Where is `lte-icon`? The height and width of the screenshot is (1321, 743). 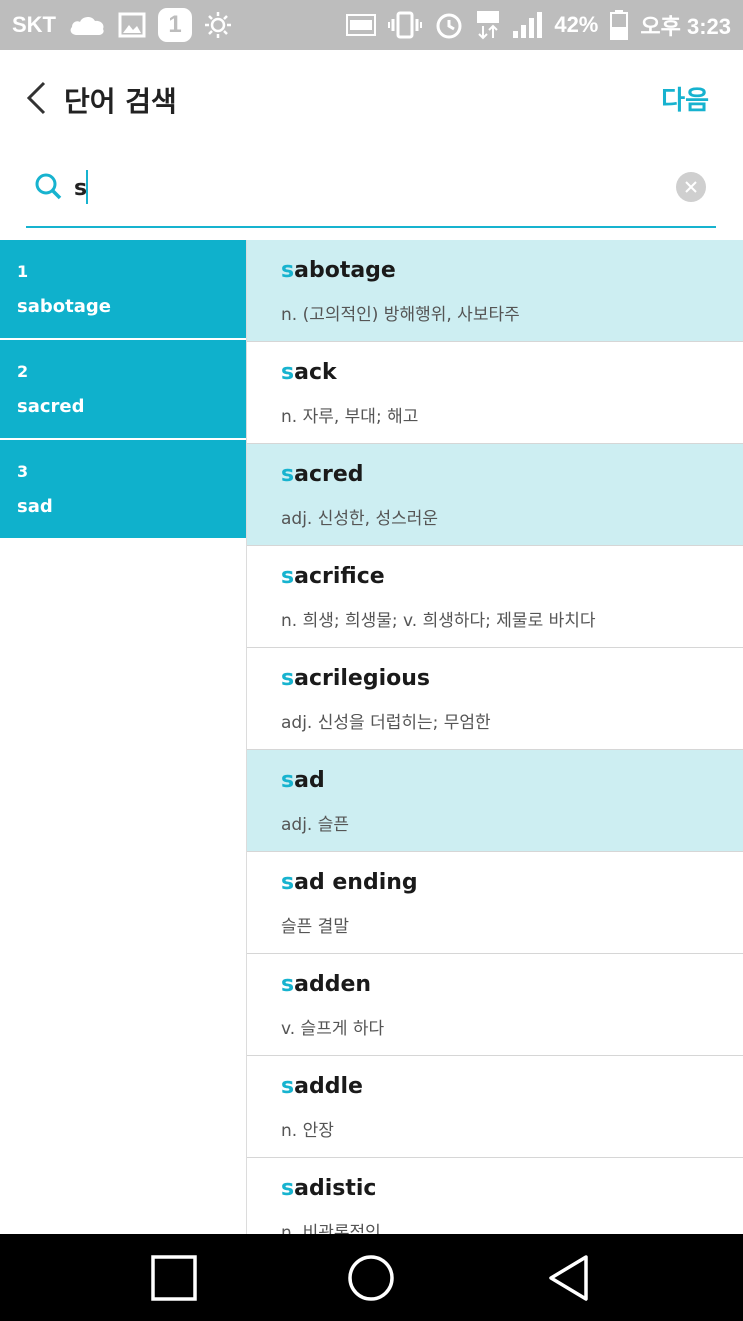 lte-icon is located at coordinates (488, 25).